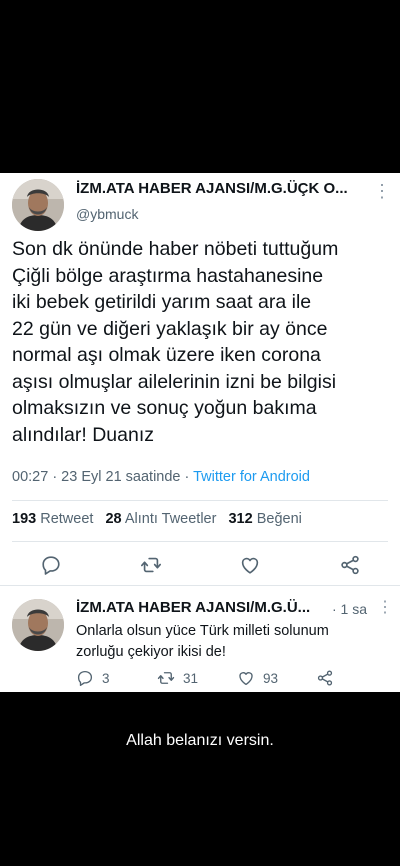 This screenshot has width=400, height=866. What do you see at coordinates (251, 477) in the screenshot?
I see `source-link: Twitter for Android` at bounding box center [251, 477].